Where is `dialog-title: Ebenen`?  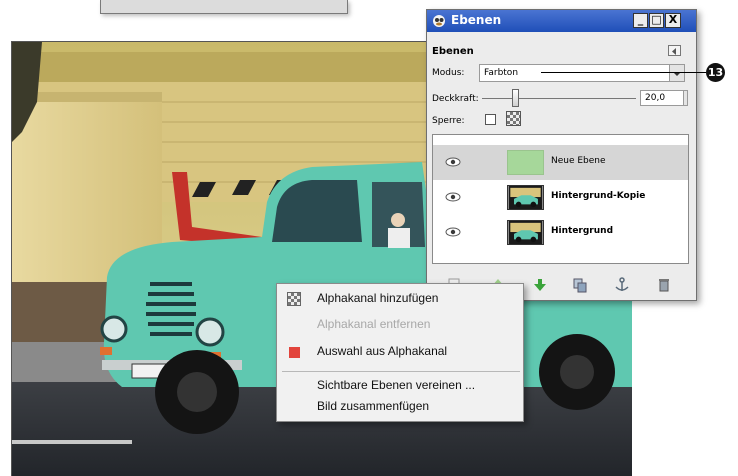 dialog-title: Ebenen is located at coordinates (476, 20).